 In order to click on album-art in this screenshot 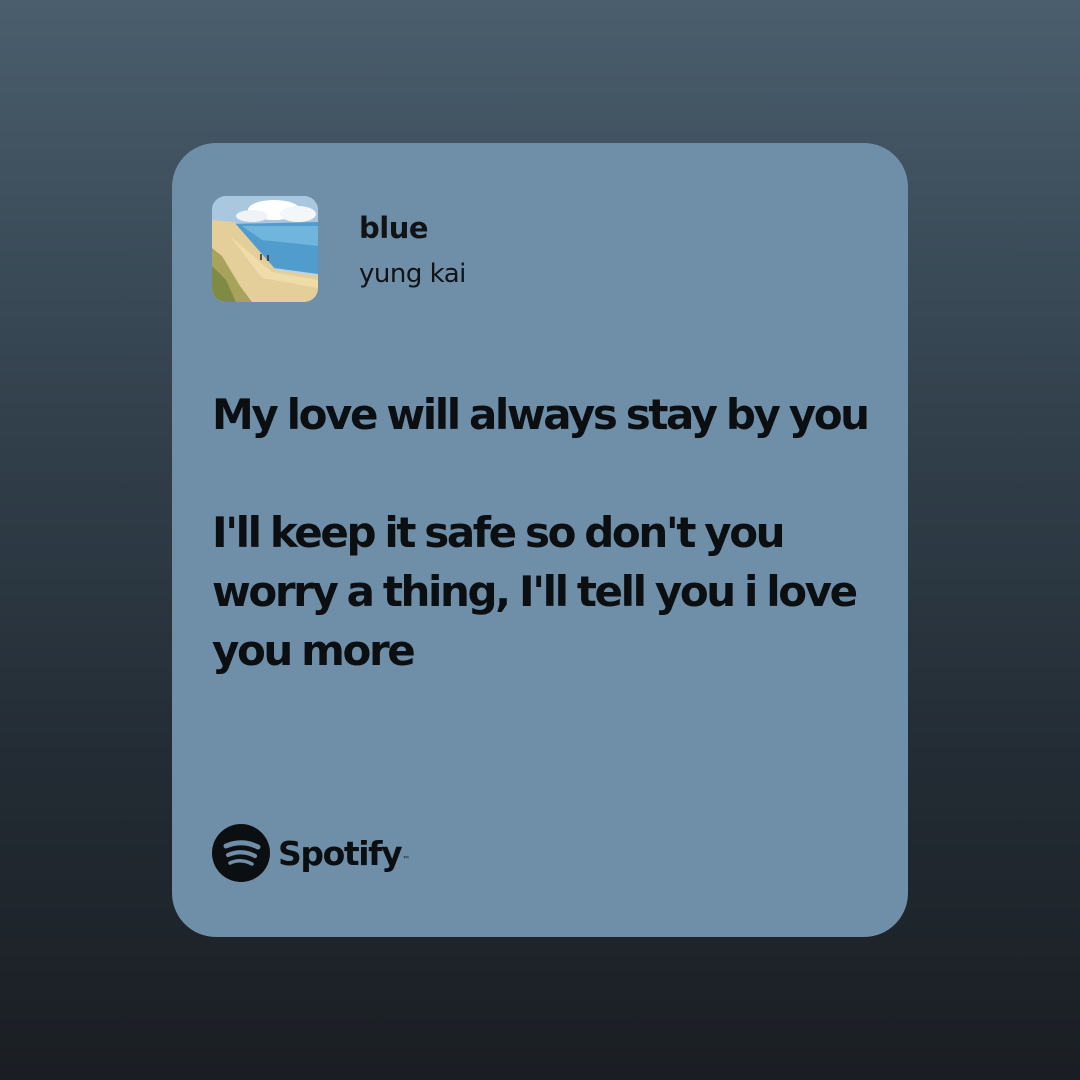, I will do `click(265, 249)`.